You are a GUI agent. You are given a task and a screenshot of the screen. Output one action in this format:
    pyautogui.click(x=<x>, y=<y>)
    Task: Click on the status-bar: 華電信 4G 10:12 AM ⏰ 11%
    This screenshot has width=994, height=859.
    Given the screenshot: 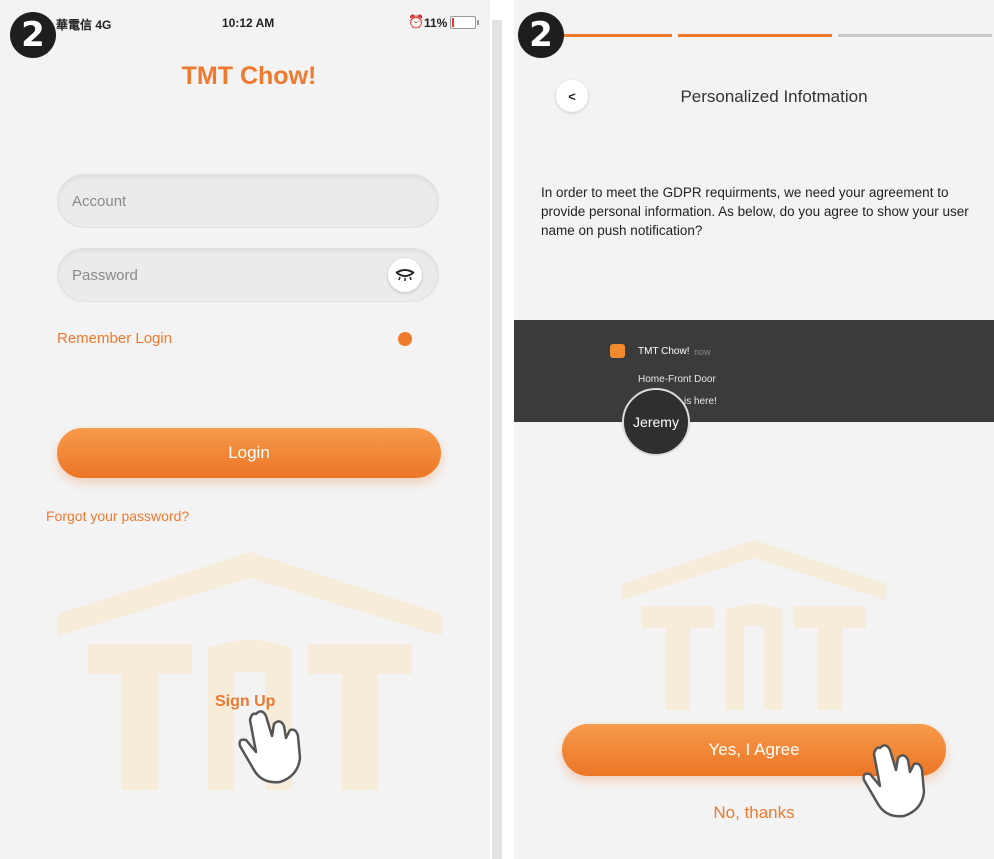 What is the action you would take?
    pyautogui.click(x=245, y=24)
    